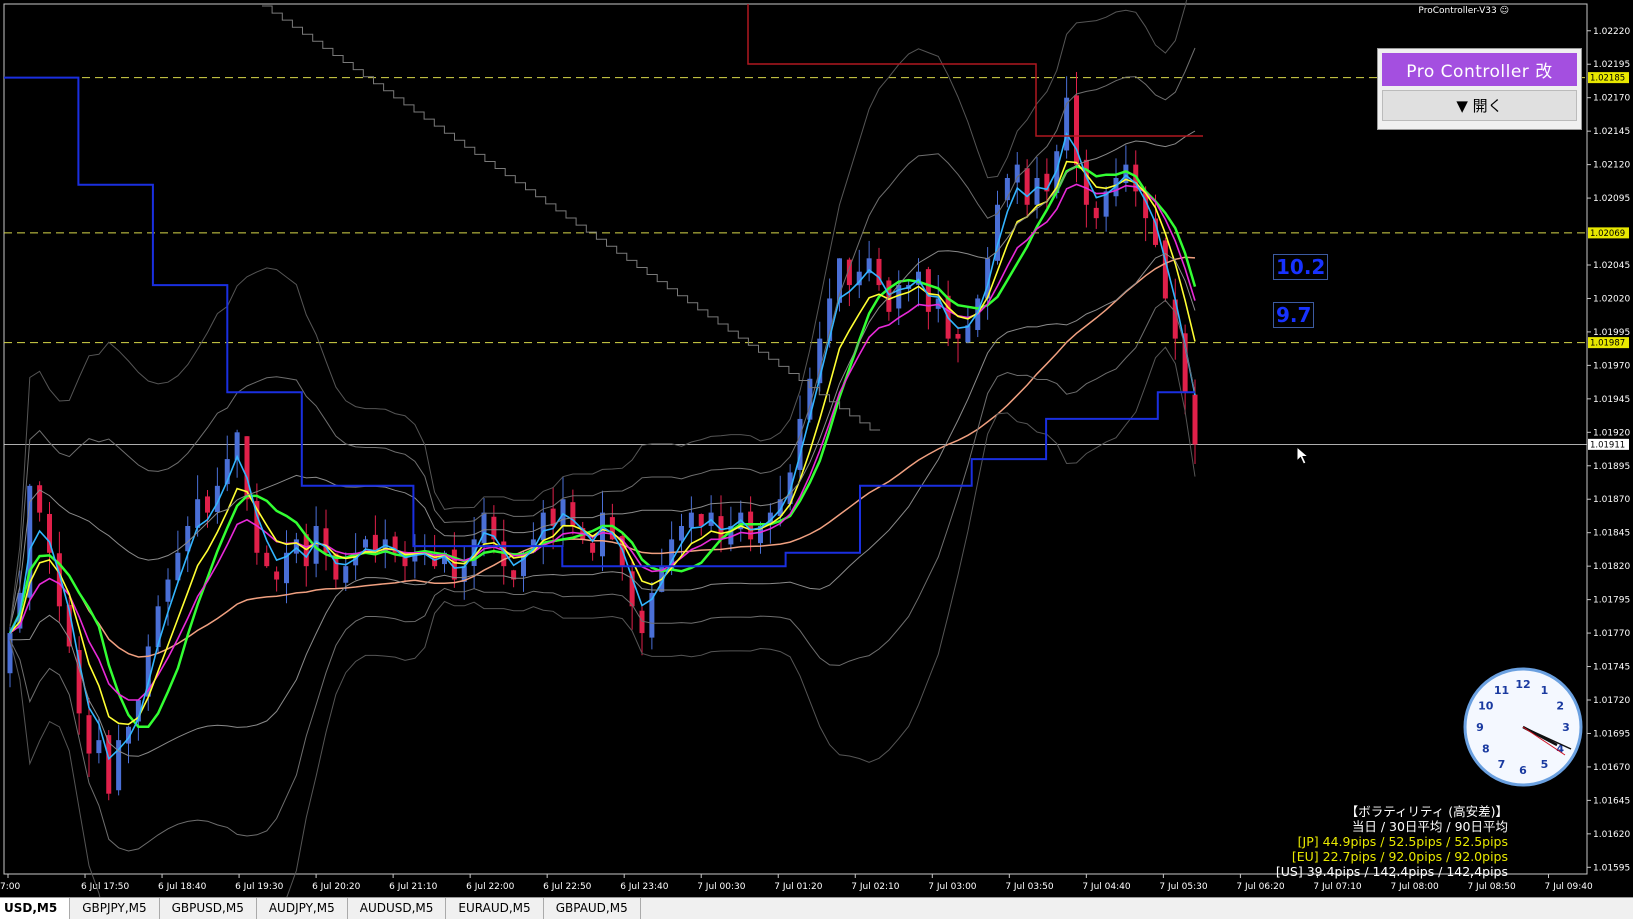 The image size is (1633, 919). Describe the element at coordinates (1399, 856) in the screenshot. I see `volatility-eu: [EU] 22.7pips / 92.0pips / 92.0pips` at that location.